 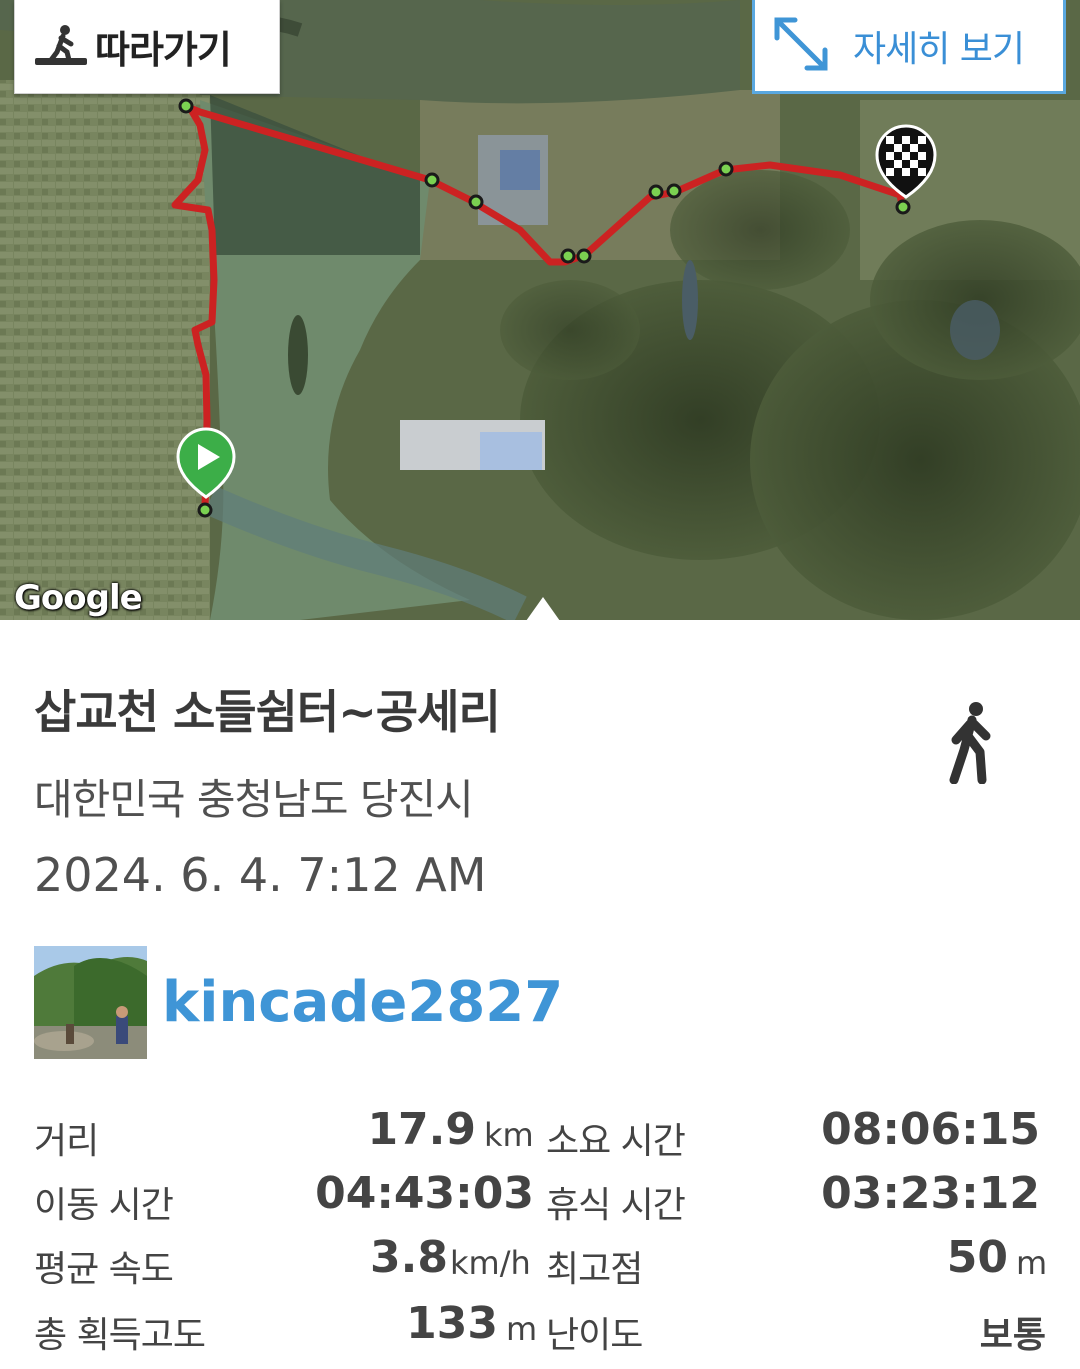 I want to click on stat-label-moving-time: 이동 시간, so click(x=104, y=1205).